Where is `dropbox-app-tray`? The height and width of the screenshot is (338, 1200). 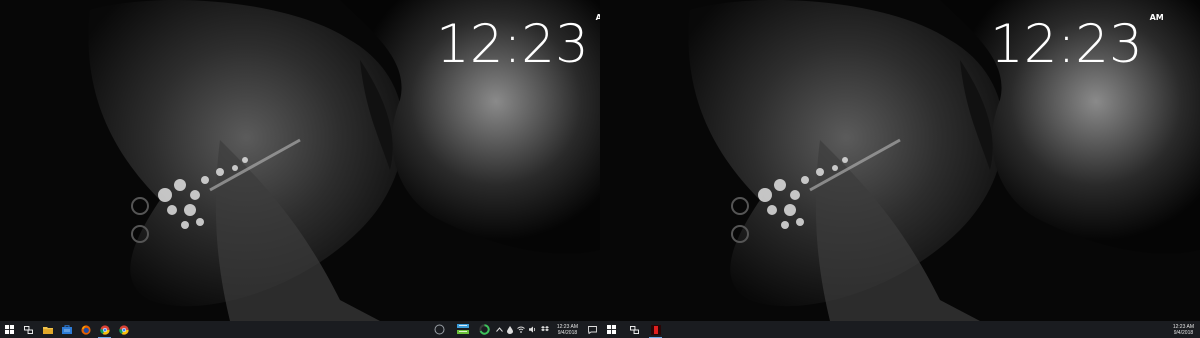 dropbox-app-tray is located at coordinates (545, 329).